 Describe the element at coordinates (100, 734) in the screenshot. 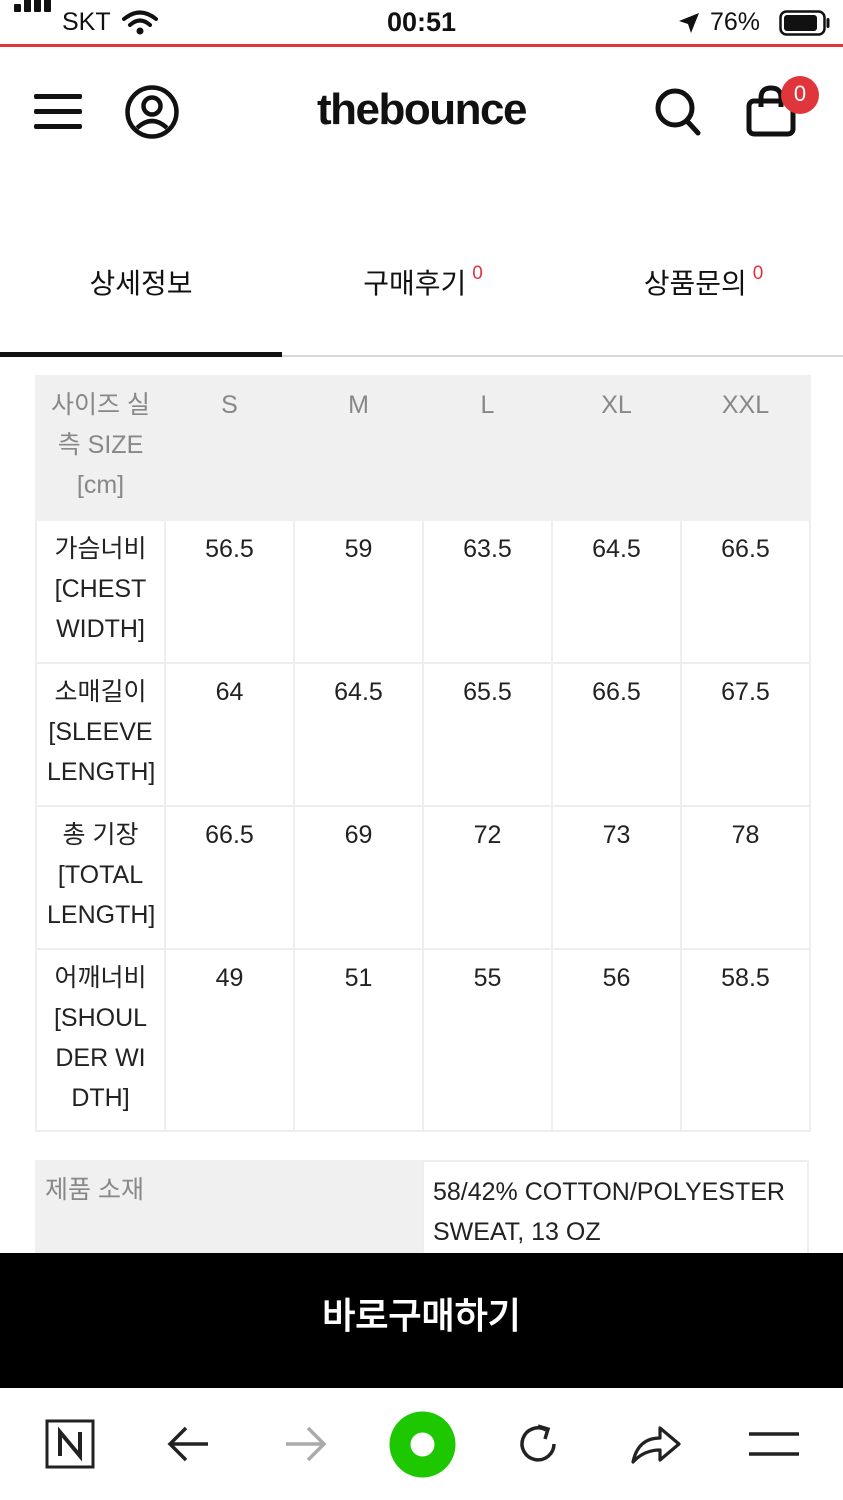

I see `row-label: 소매길이 [SLEEVE LENGTH]` at that location.